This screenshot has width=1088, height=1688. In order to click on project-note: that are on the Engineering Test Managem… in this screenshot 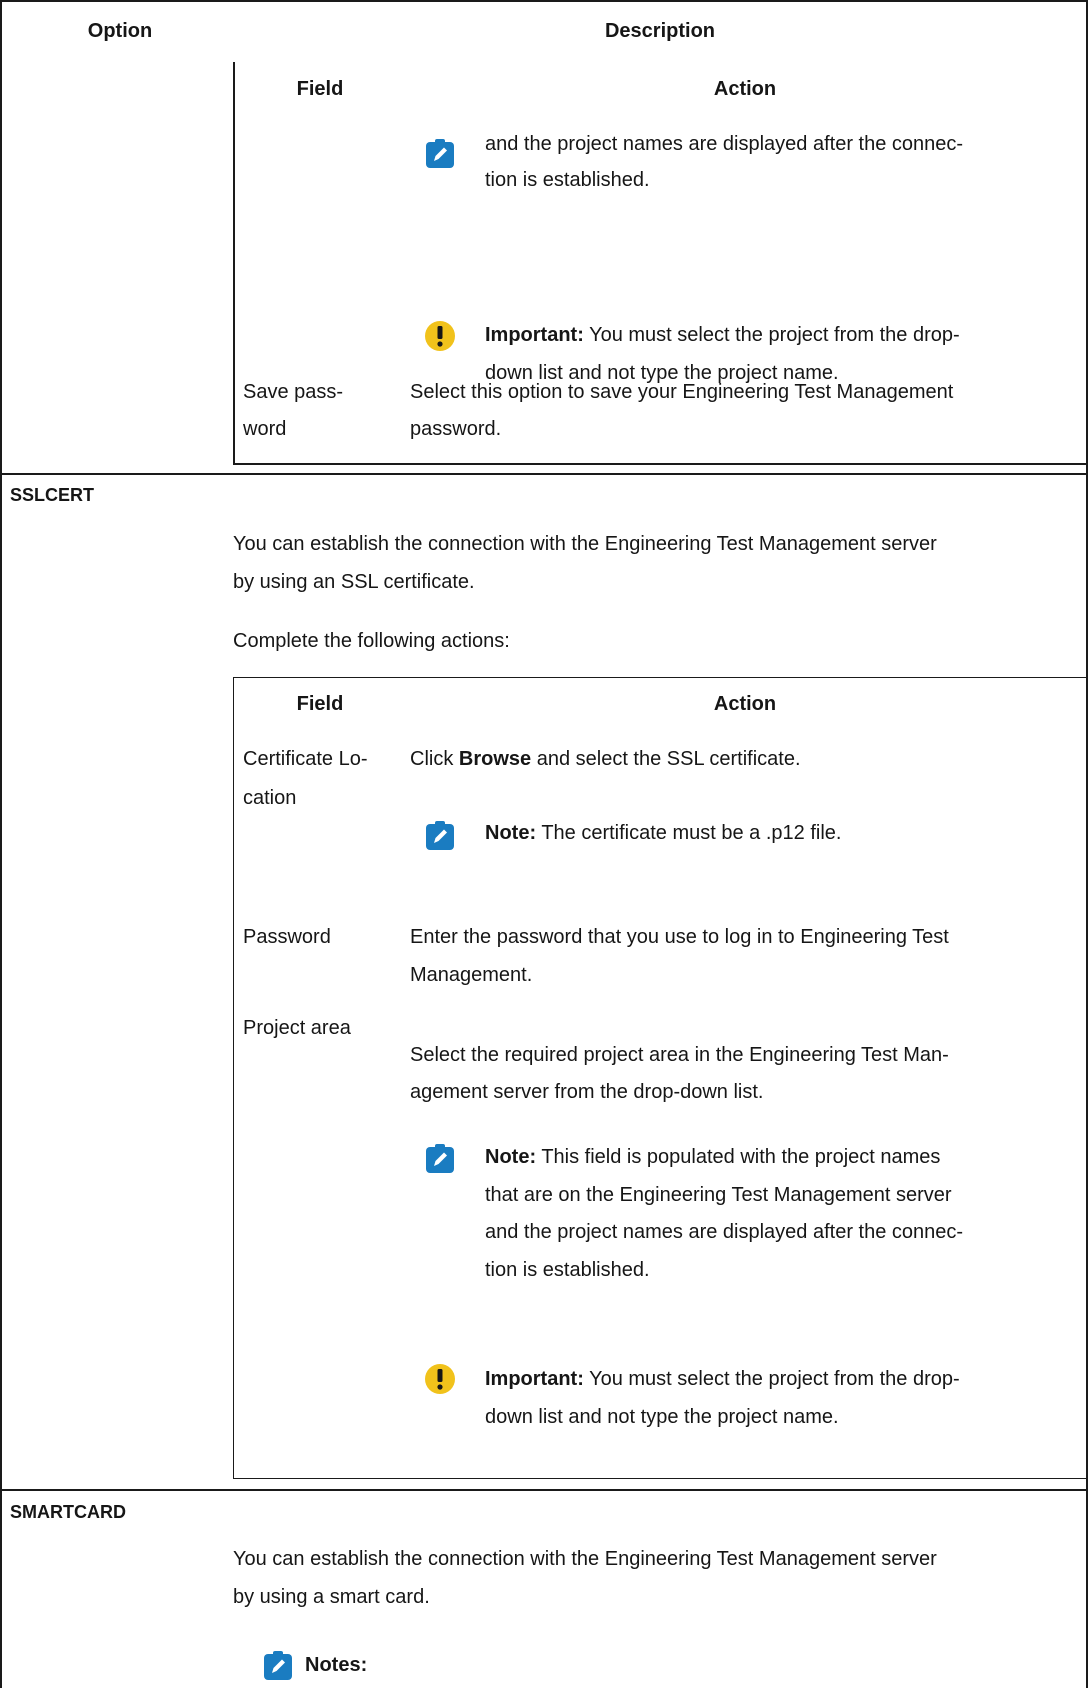, I will do `click(718, 1195)`.